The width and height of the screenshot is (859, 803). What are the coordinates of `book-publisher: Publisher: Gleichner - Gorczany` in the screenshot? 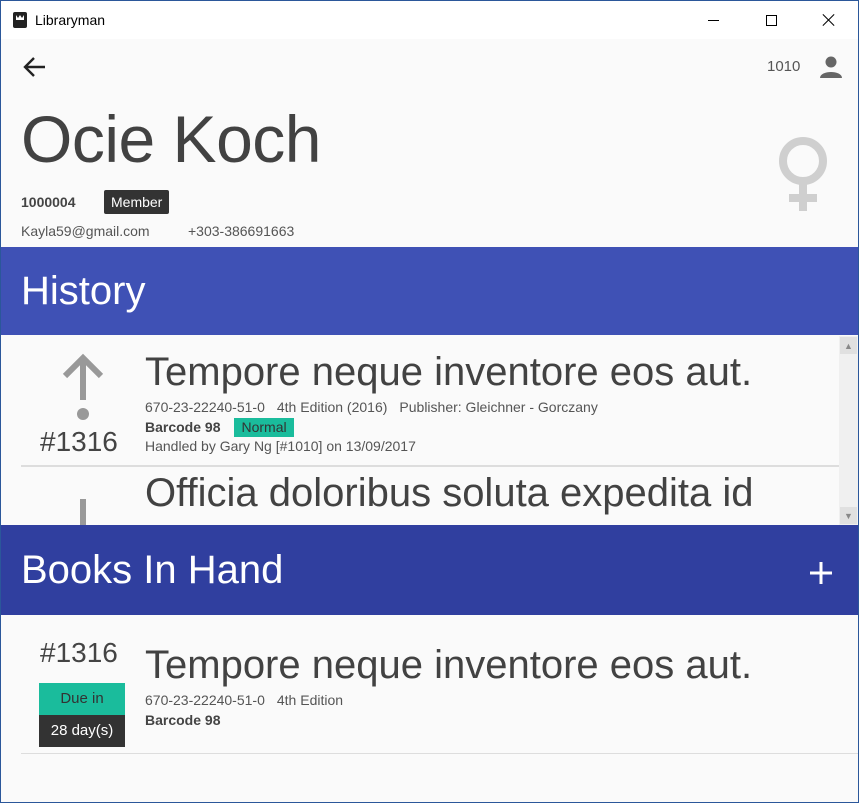 It's located at (498, 407).